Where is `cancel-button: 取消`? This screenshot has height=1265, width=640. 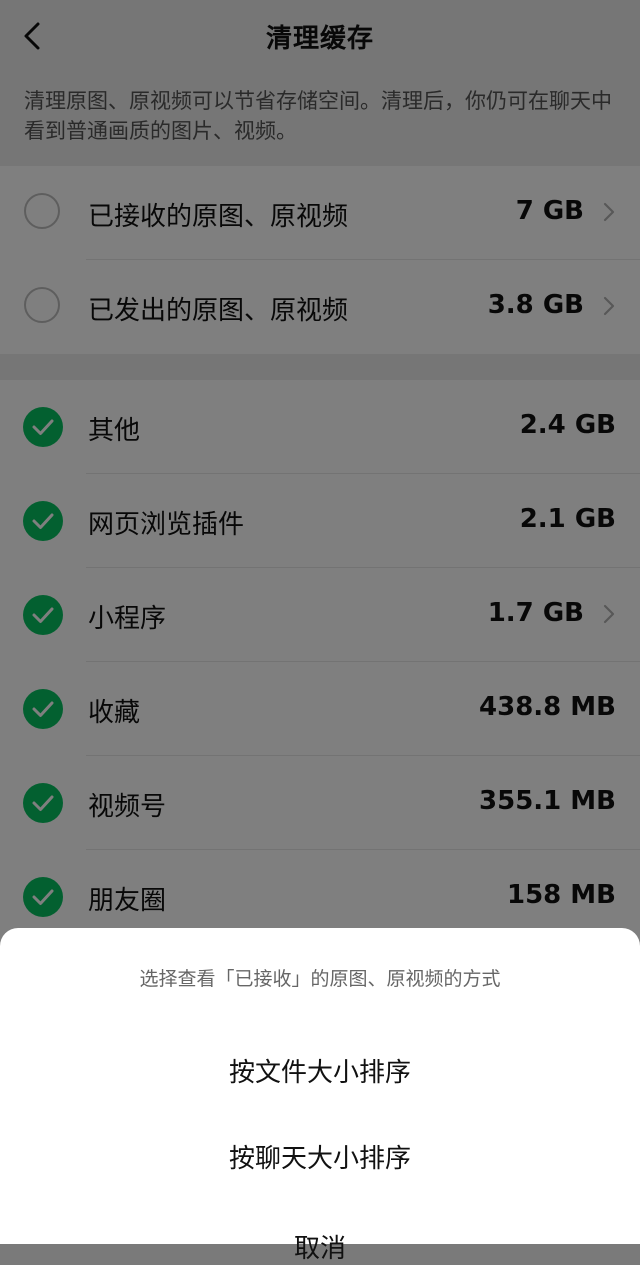 cancel-button: 取消 is located at coordinates (320, 1246).